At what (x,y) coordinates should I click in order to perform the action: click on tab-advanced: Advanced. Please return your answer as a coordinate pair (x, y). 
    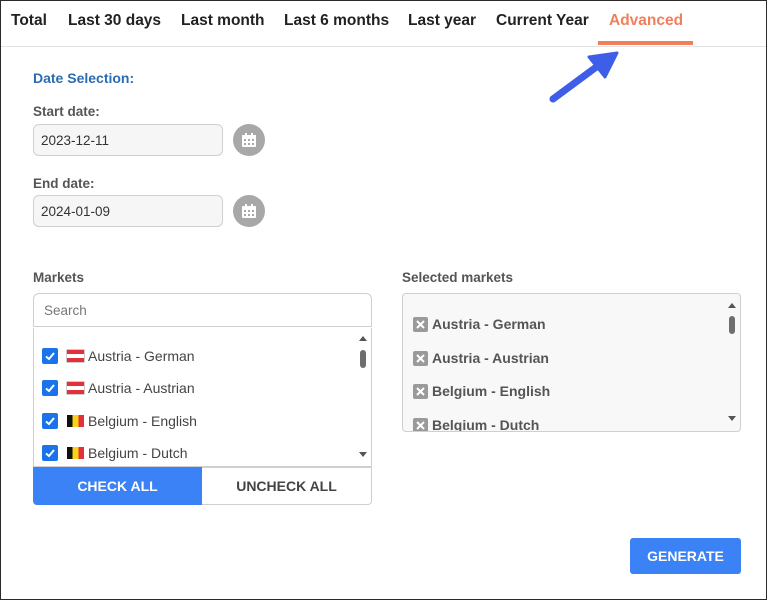
    Looking at the image, I should click on (646, 21).